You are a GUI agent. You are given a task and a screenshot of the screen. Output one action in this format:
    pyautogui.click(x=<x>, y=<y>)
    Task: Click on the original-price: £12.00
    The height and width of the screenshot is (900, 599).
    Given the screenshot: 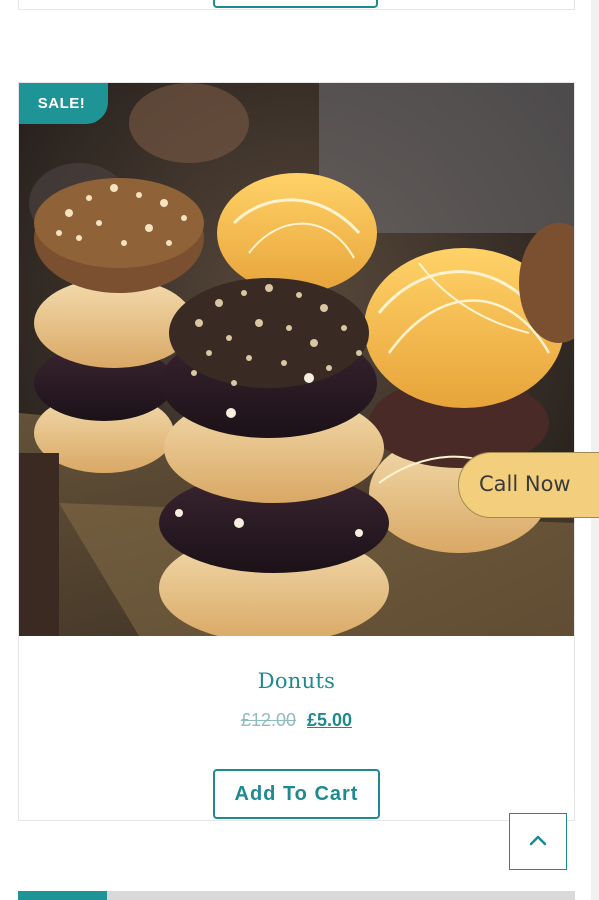 What is the action you would take?
    pyautogui.click(x=268, y=720)
    